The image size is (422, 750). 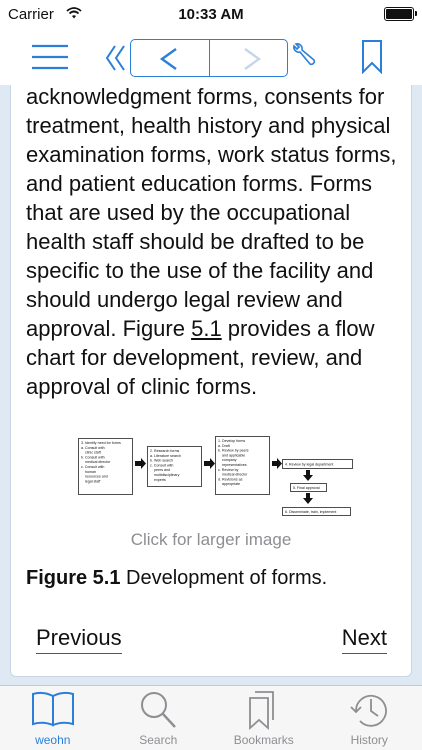 I want to click on flowchart-line: appropriate, so click(x=231, y=484).